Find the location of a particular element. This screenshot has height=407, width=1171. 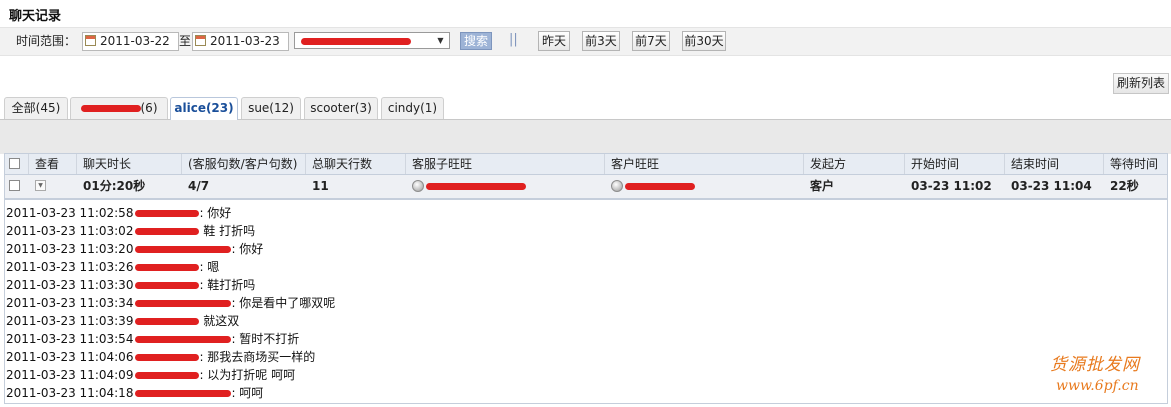

col-ratio: (客服句数/客户句数) is located at coordinates (244, 164).